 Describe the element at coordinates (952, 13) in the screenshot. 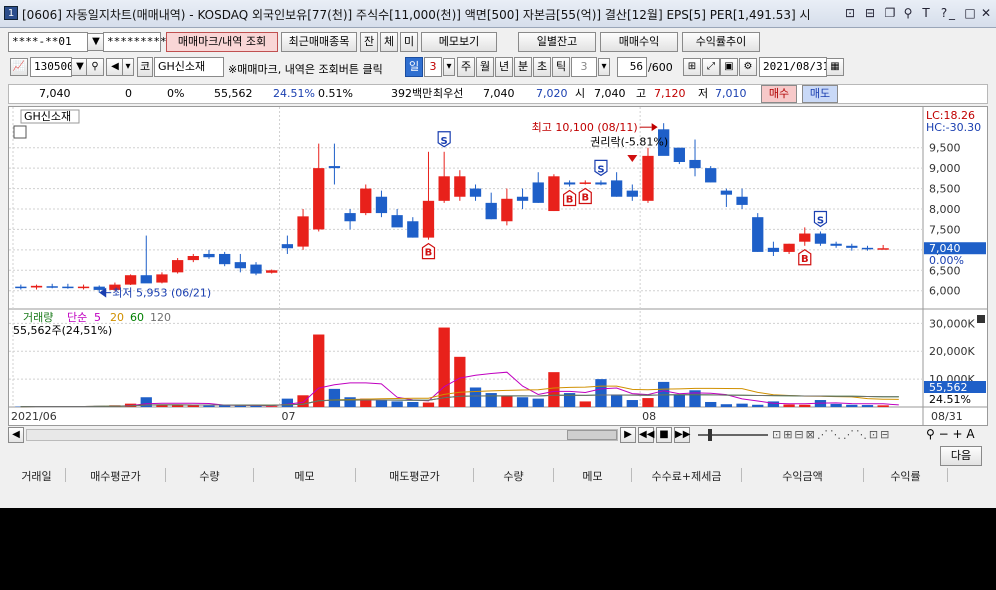

I see `minimize-icon: _` at that location.